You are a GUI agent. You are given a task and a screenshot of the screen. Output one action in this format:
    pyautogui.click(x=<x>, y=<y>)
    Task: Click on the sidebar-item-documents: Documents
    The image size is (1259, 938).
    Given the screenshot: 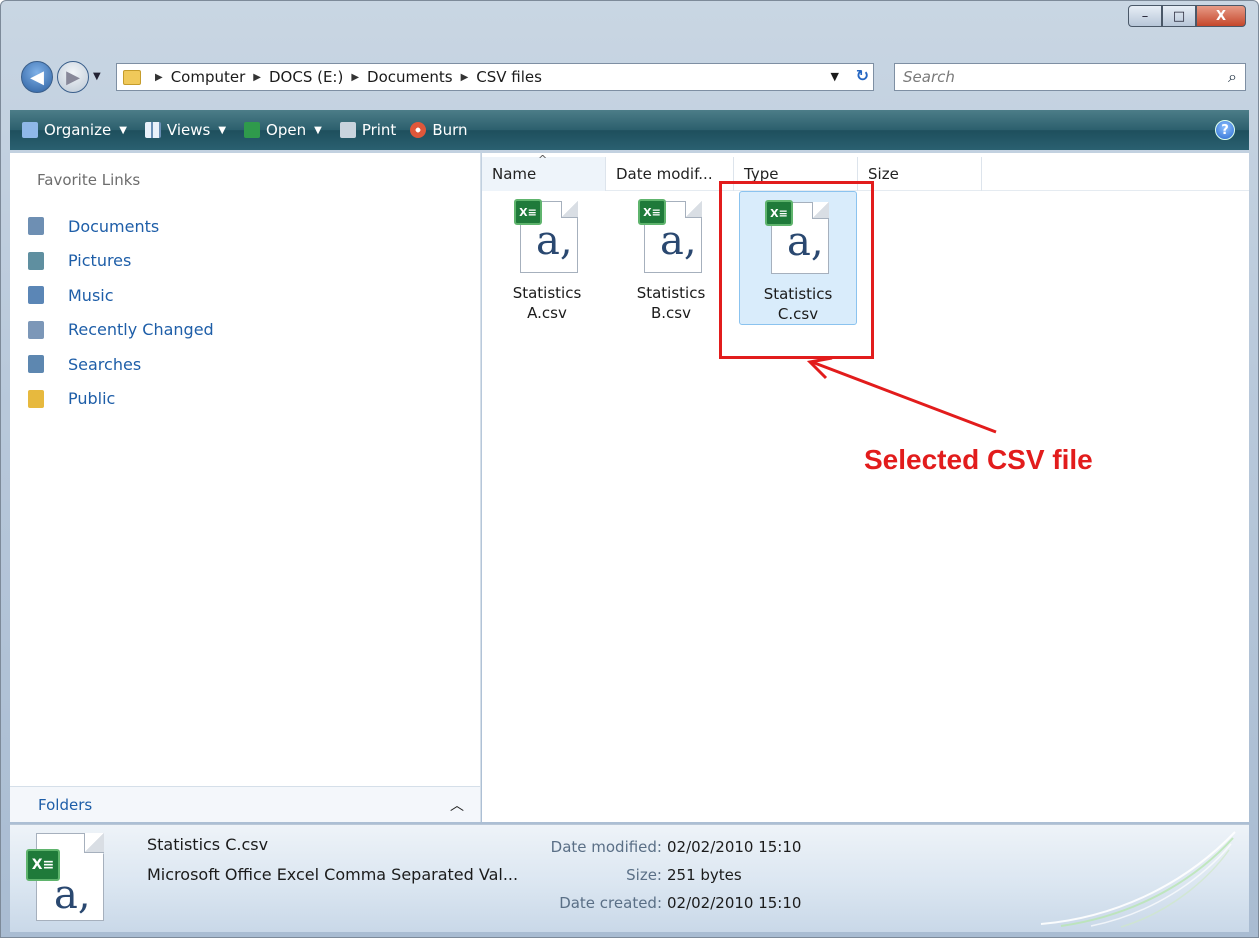 What is the action you would take?
    pyautogui.click(x=245, y=226)
    